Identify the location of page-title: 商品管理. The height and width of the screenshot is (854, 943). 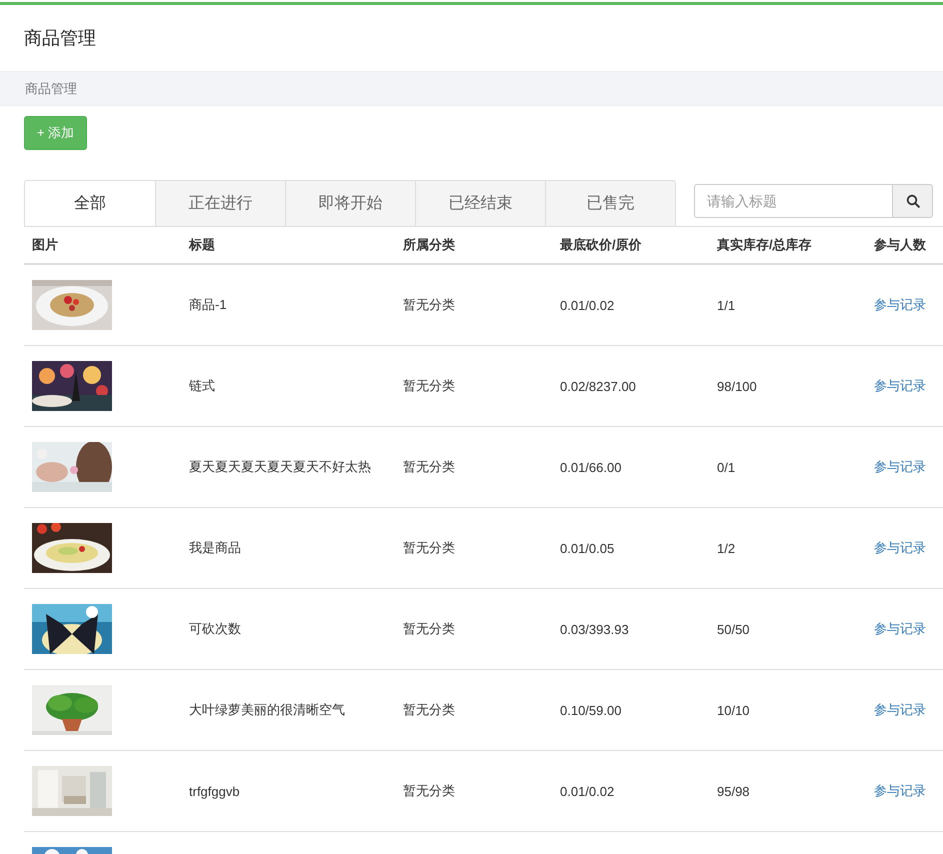
(60, 38).